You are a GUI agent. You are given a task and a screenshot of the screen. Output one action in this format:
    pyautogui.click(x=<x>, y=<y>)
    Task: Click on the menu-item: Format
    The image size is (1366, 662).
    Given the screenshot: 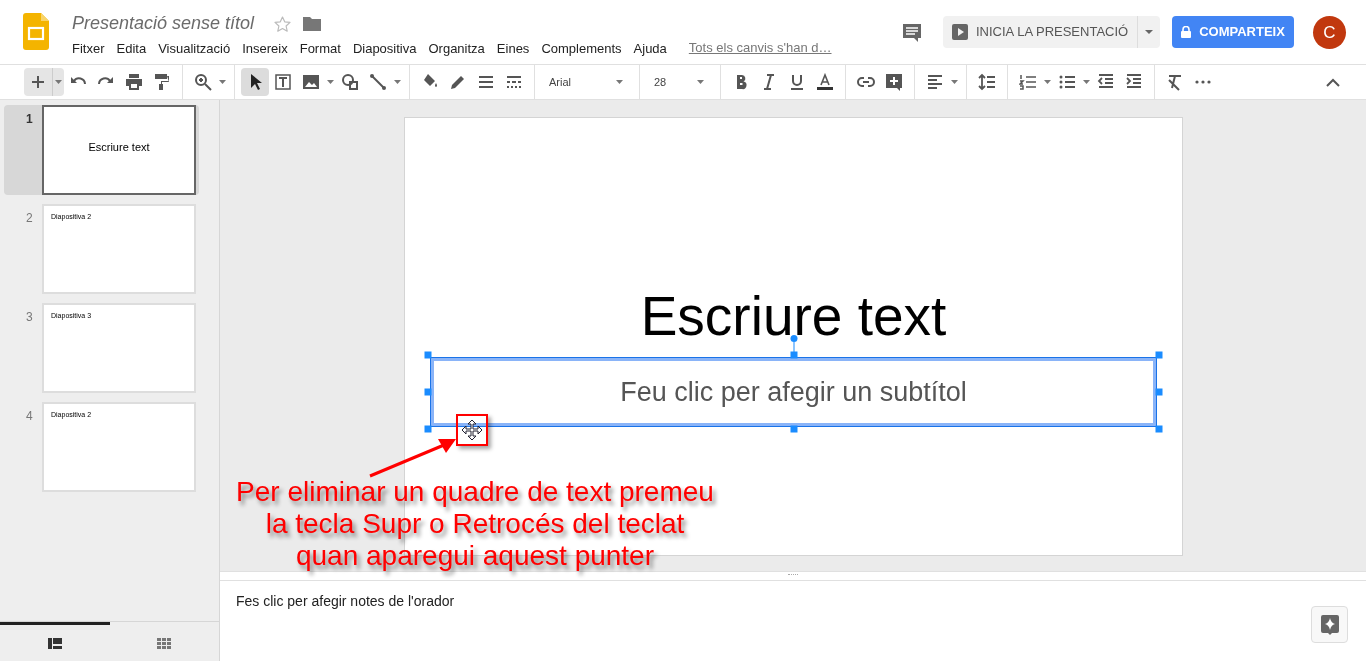 What is the action you would take?
    pyautogui.click(x=320, y=49)
    